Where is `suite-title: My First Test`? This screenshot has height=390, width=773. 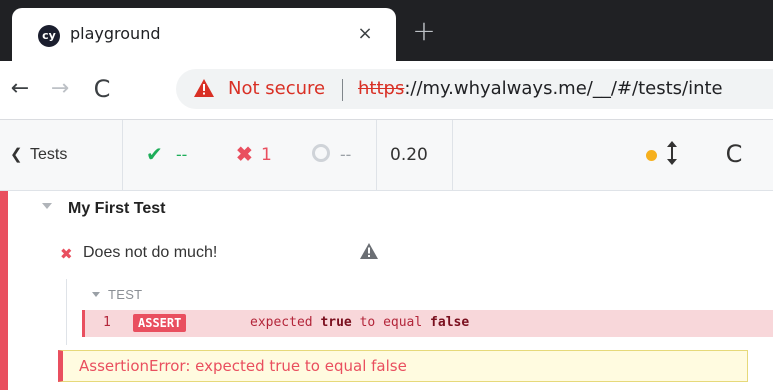
suite-title: My First Test is located at coordinates (117, 209).